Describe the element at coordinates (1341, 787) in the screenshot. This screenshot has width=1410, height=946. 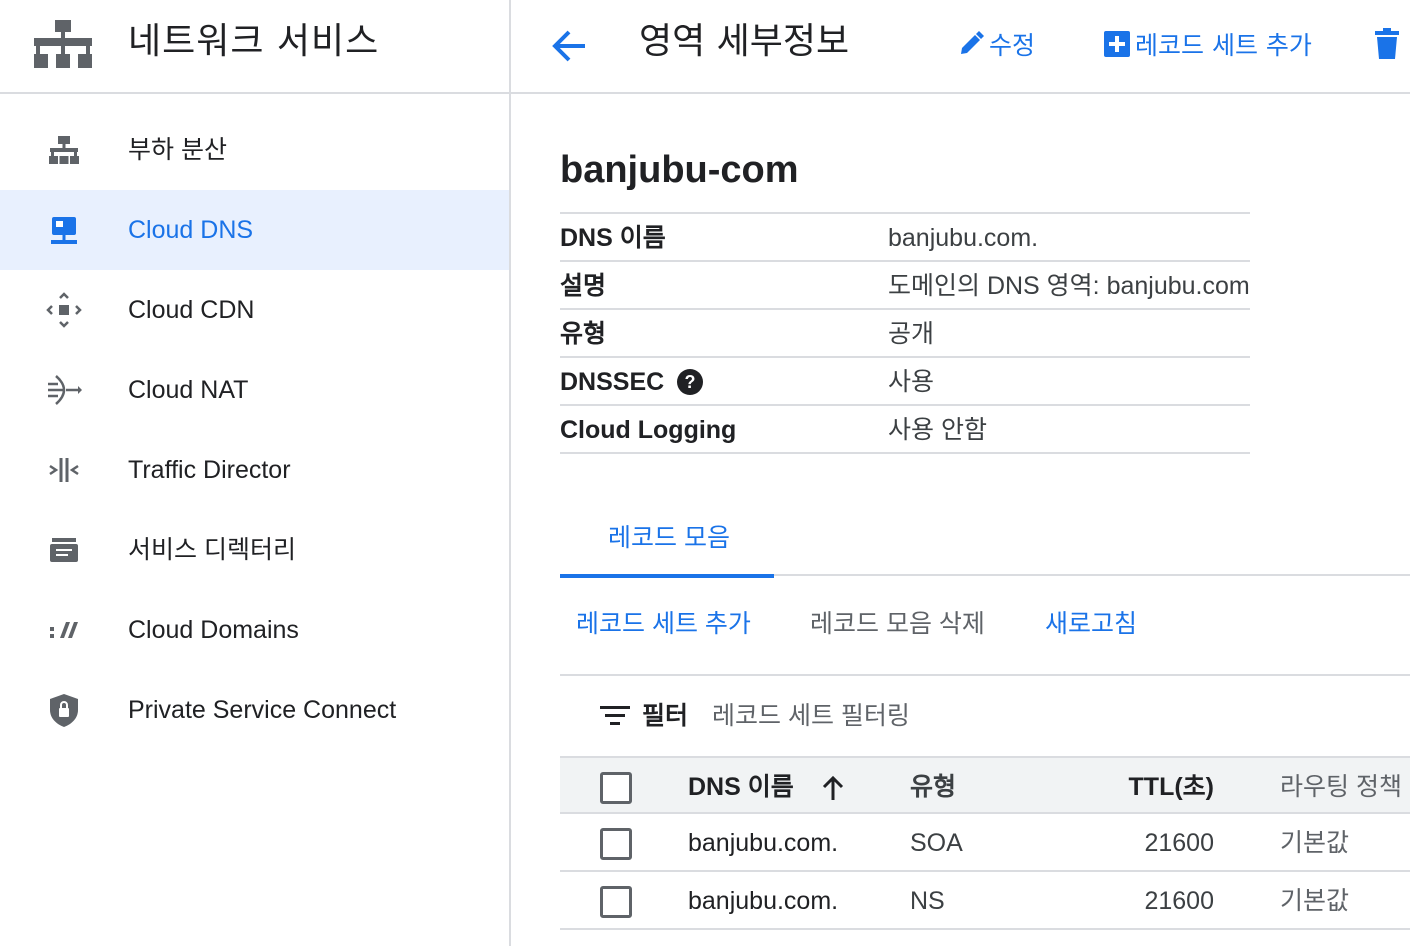
I see `column-header-routing-policy: 라우팅 정책` at that location.